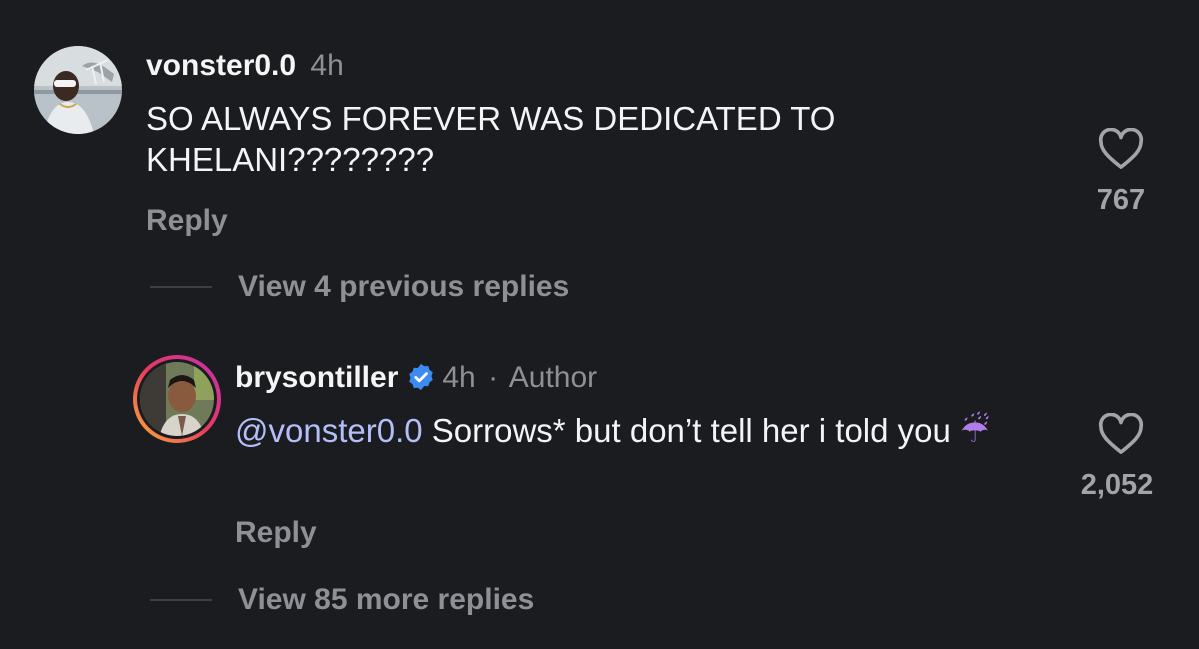 The height and width of the screenshot is (649, 1199). What do you see at coordinates (329, 430) in the screenshot?
I see `mention-link: @vonster0.0` at bounding box center [329, 430].